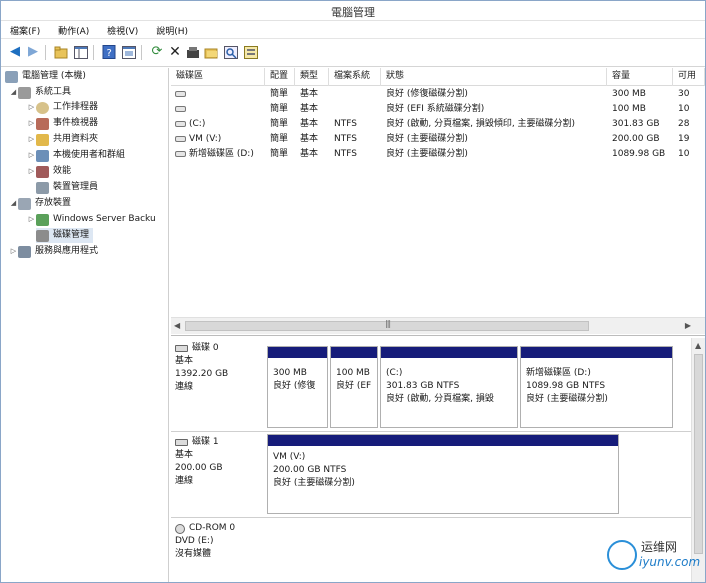 This screenshot has width=706, height=583. What do you see at coordinates (438, 109) in the screenshot?
I see `table-row: 簡單 基本 良好 (EFI 系統磁碟分割) 100 MB 10` at bounding box center [438, 109].